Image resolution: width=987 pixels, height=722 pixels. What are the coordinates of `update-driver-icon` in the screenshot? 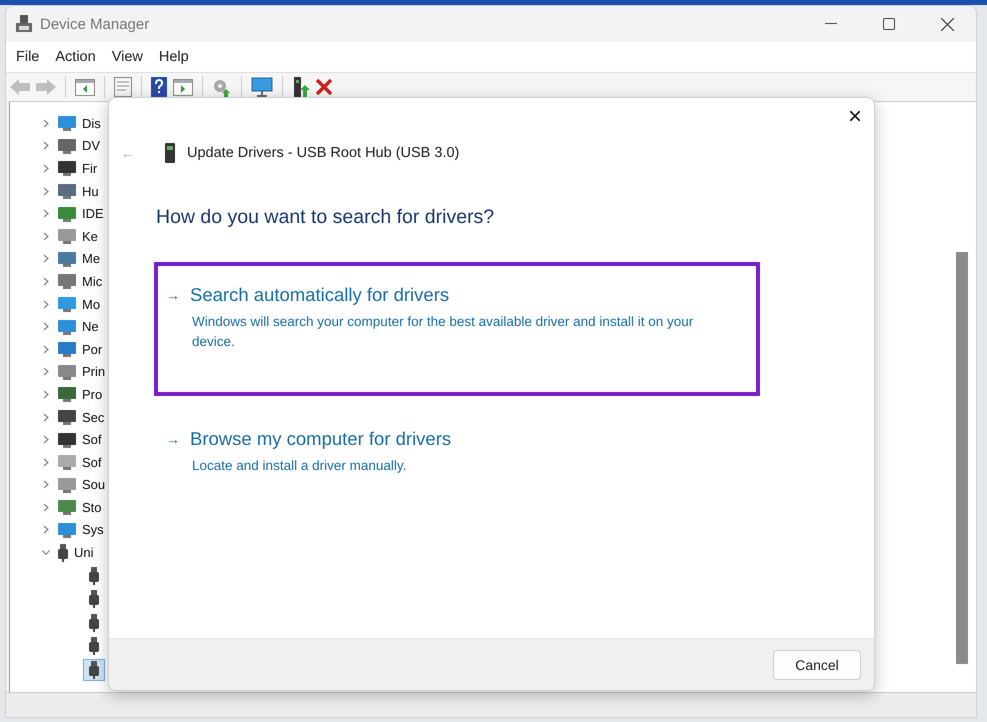 It's located at (301, 87).